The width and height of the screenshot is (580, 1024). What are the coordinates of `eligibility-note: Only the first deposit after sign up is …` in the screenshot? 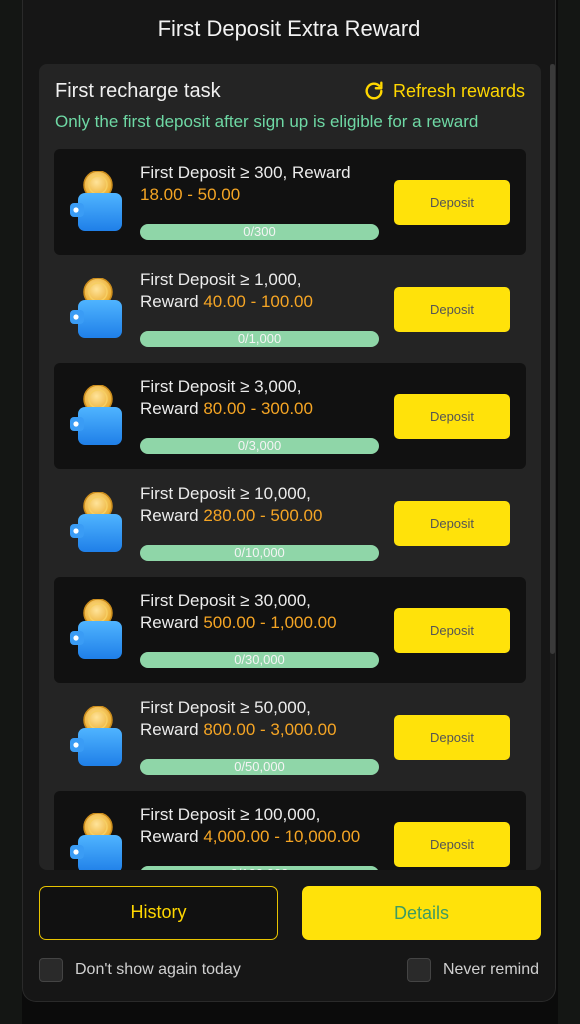 It's located at (267, 121).